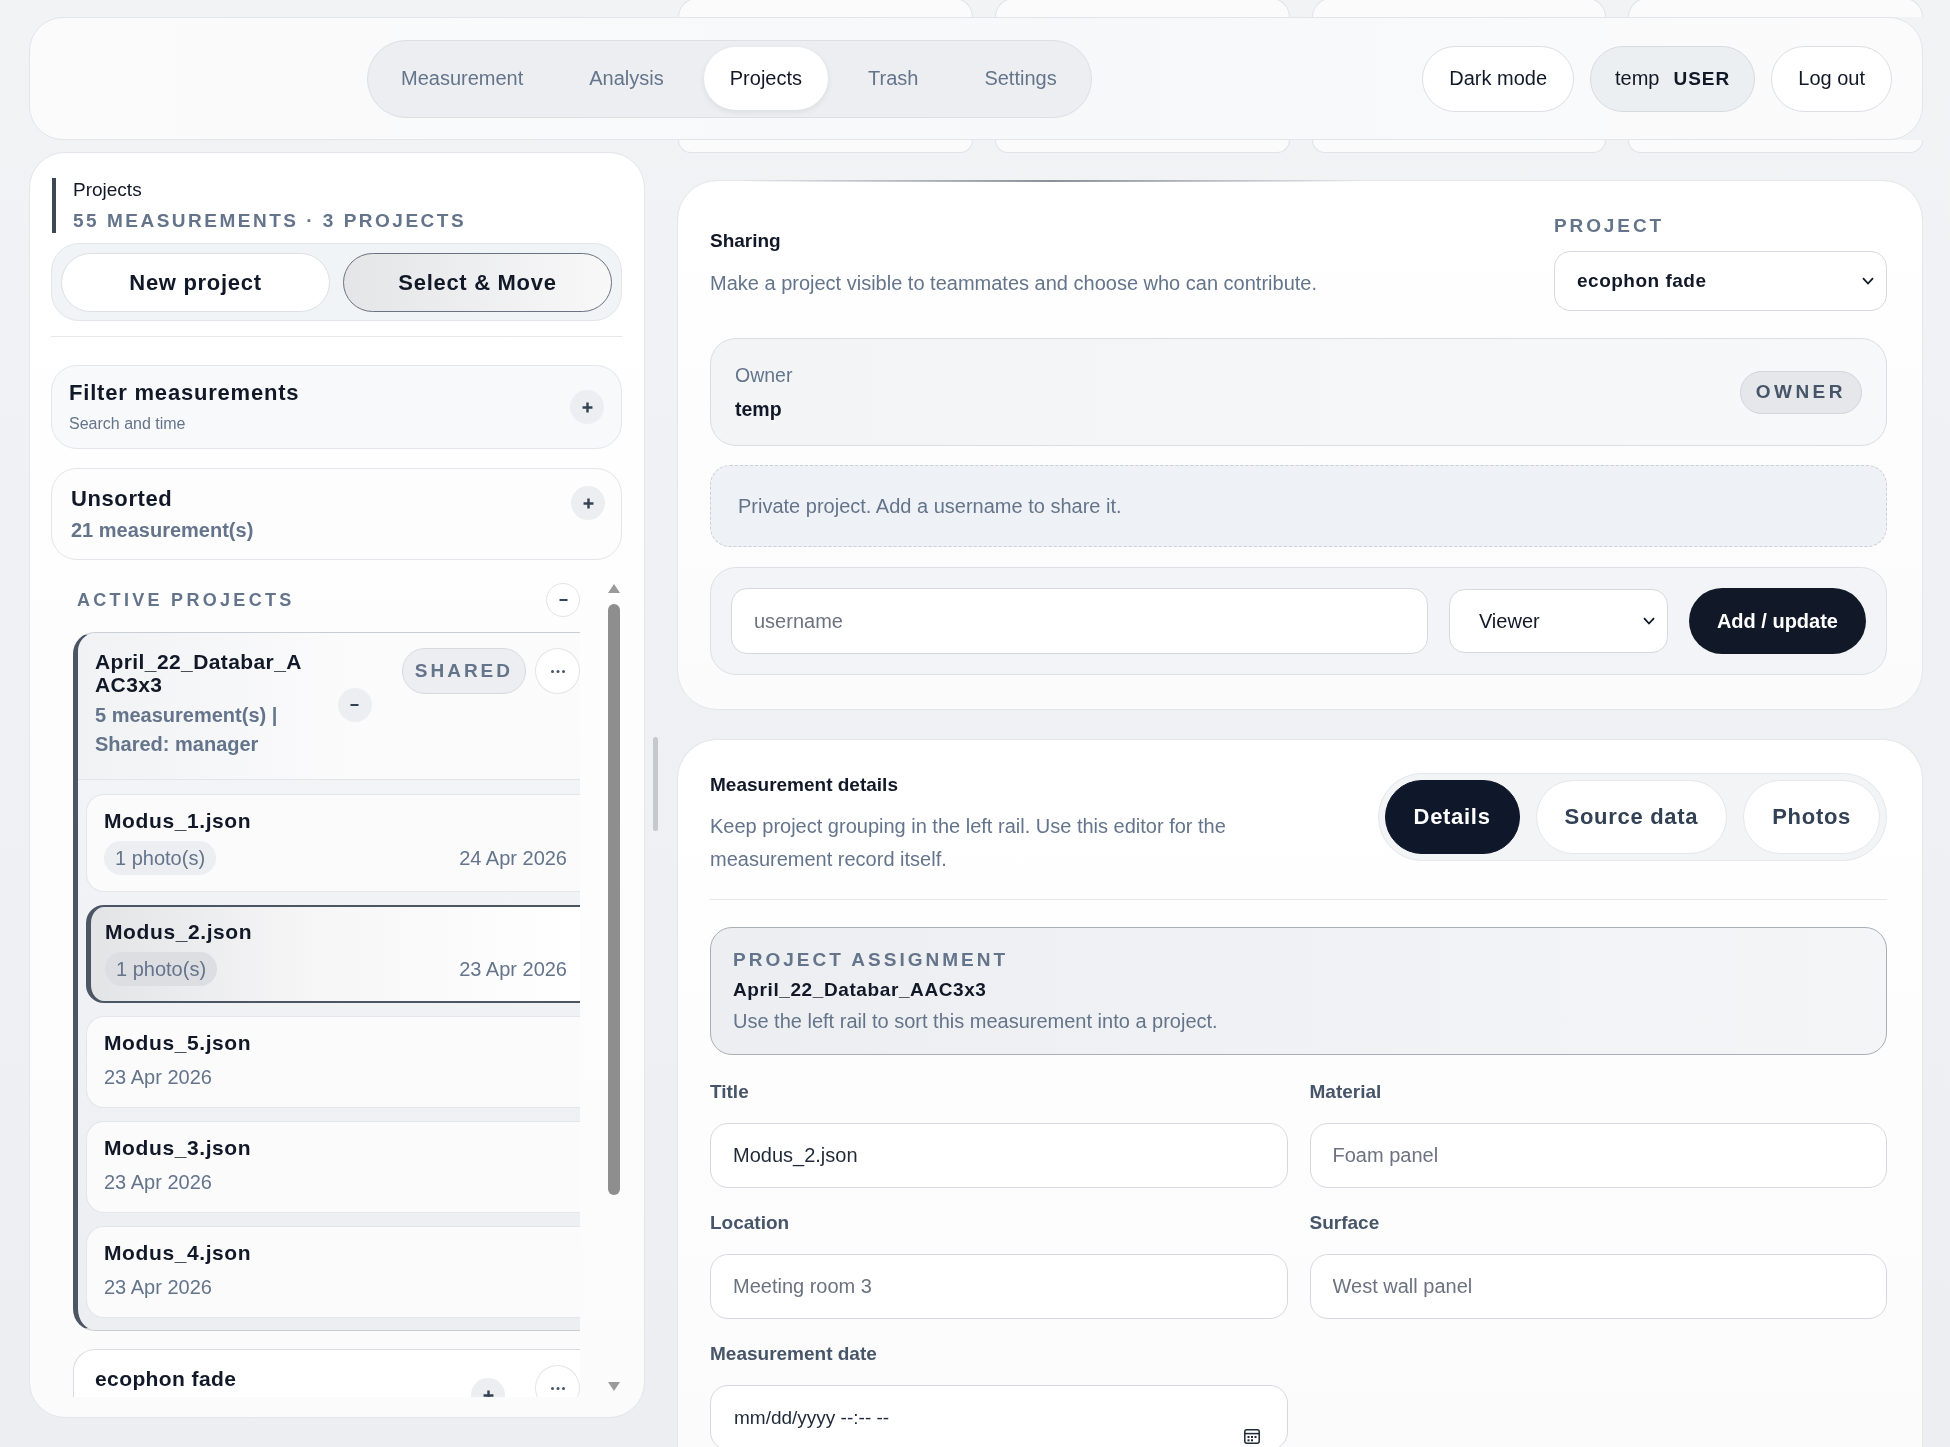  Describe the element at coordinates (178, 1148) in the screenshot. I see `measurement-name: Modus_3.json` at that location.